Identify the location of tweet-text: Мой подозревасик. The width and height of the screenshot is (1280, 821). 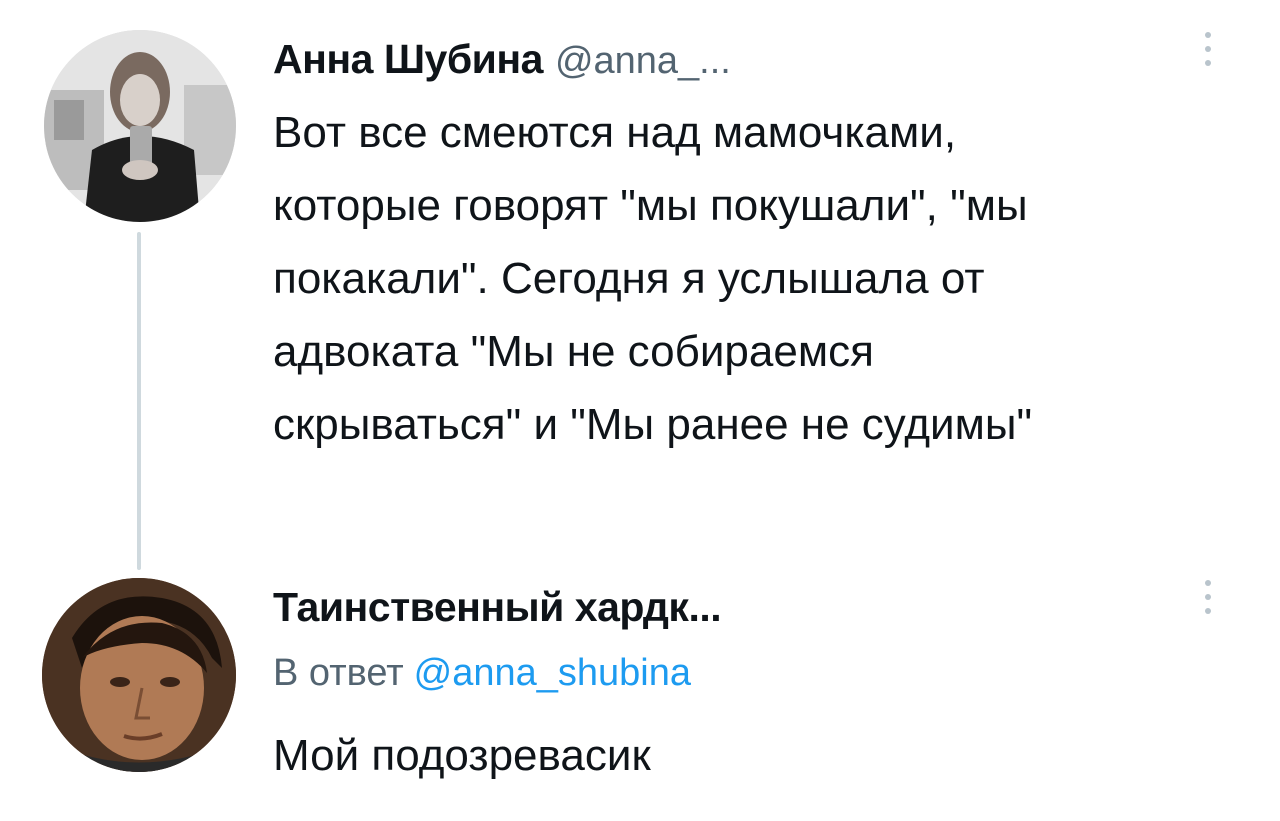
(758, 755).